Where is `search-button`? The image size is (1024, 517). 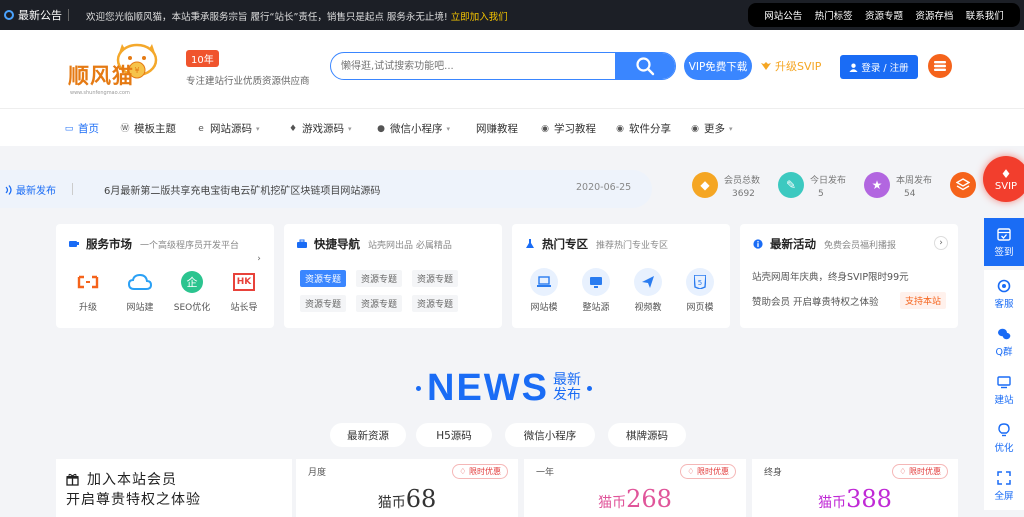 search-button is located at coordinates (645, 66).